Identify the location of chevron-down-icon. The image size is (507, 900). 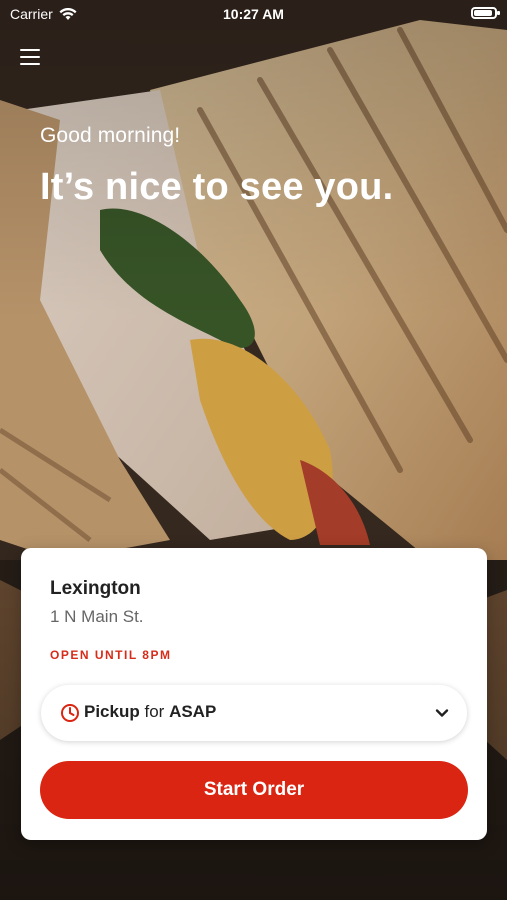
(442, 713).